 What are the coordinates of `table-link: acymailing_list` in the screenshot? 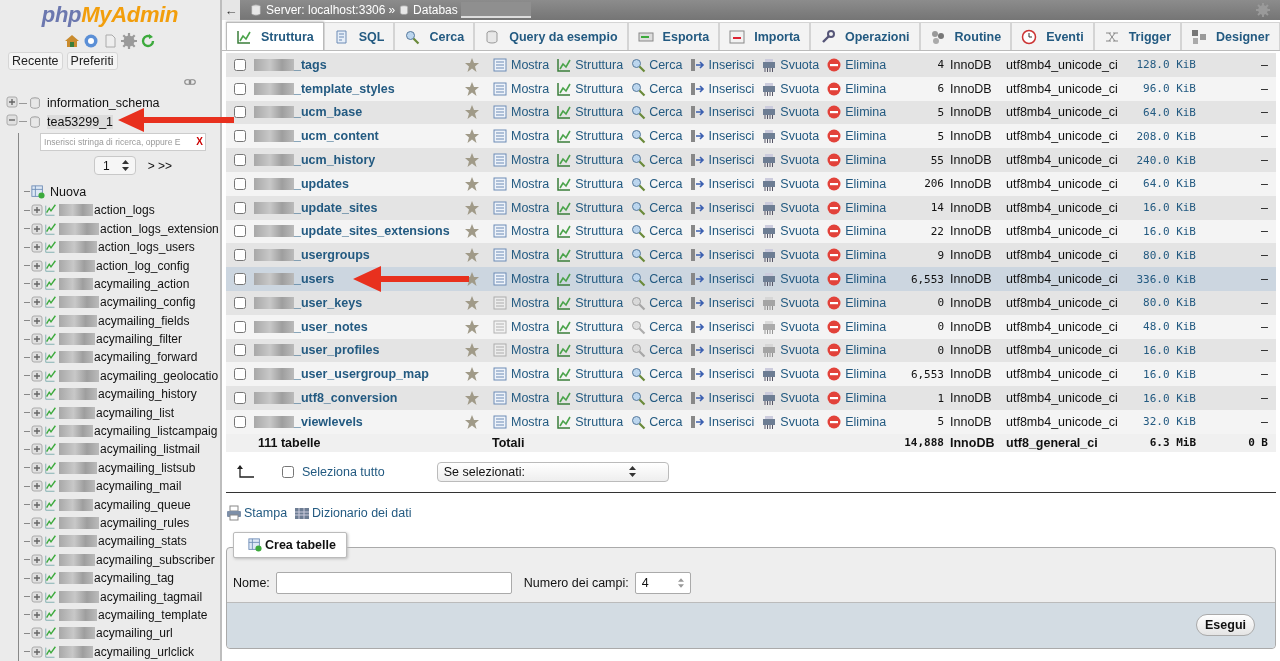 It's located at (135, 412).